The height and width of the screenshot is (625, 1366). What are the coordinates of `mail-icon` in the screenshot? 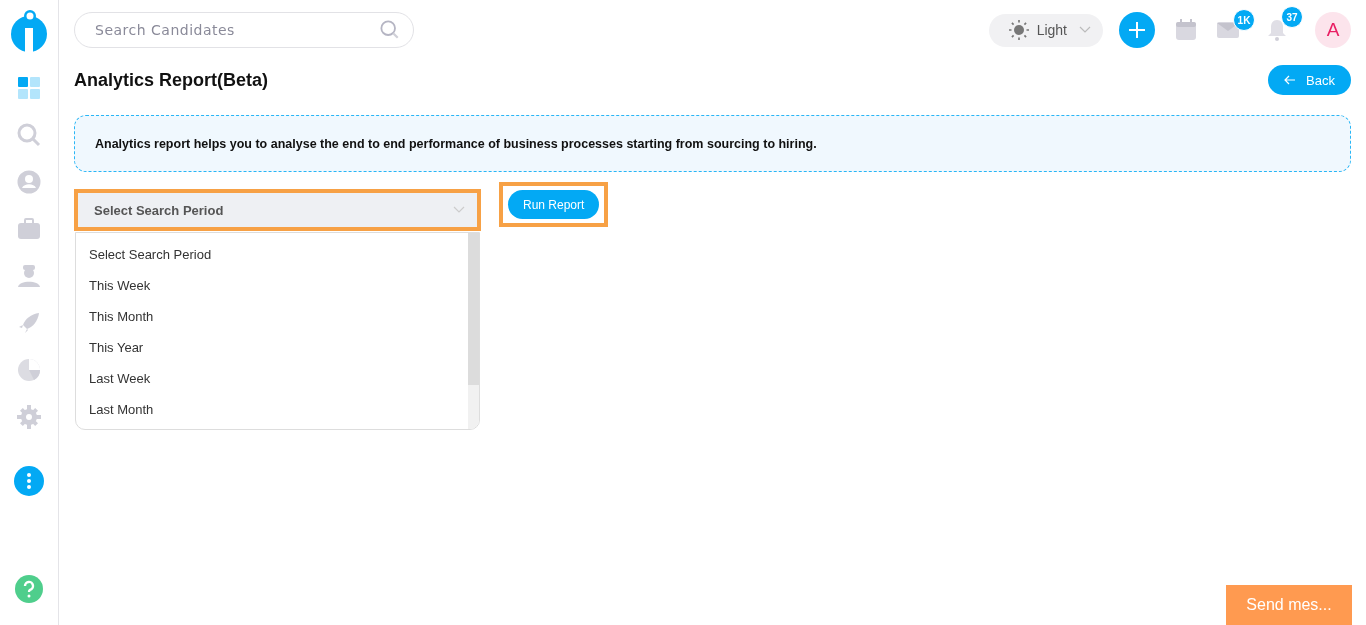 It's located at (1228, 30).